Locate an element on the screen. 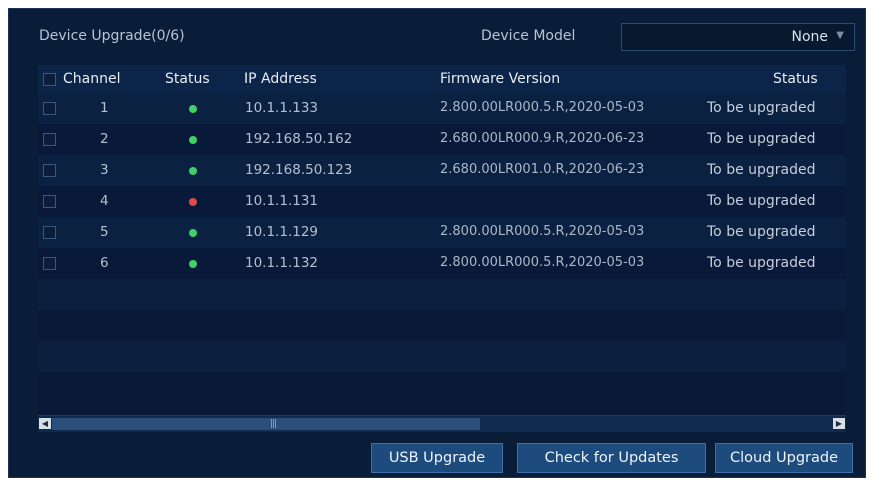  device-model-label: Device Model is located at coordinates (528, 36).